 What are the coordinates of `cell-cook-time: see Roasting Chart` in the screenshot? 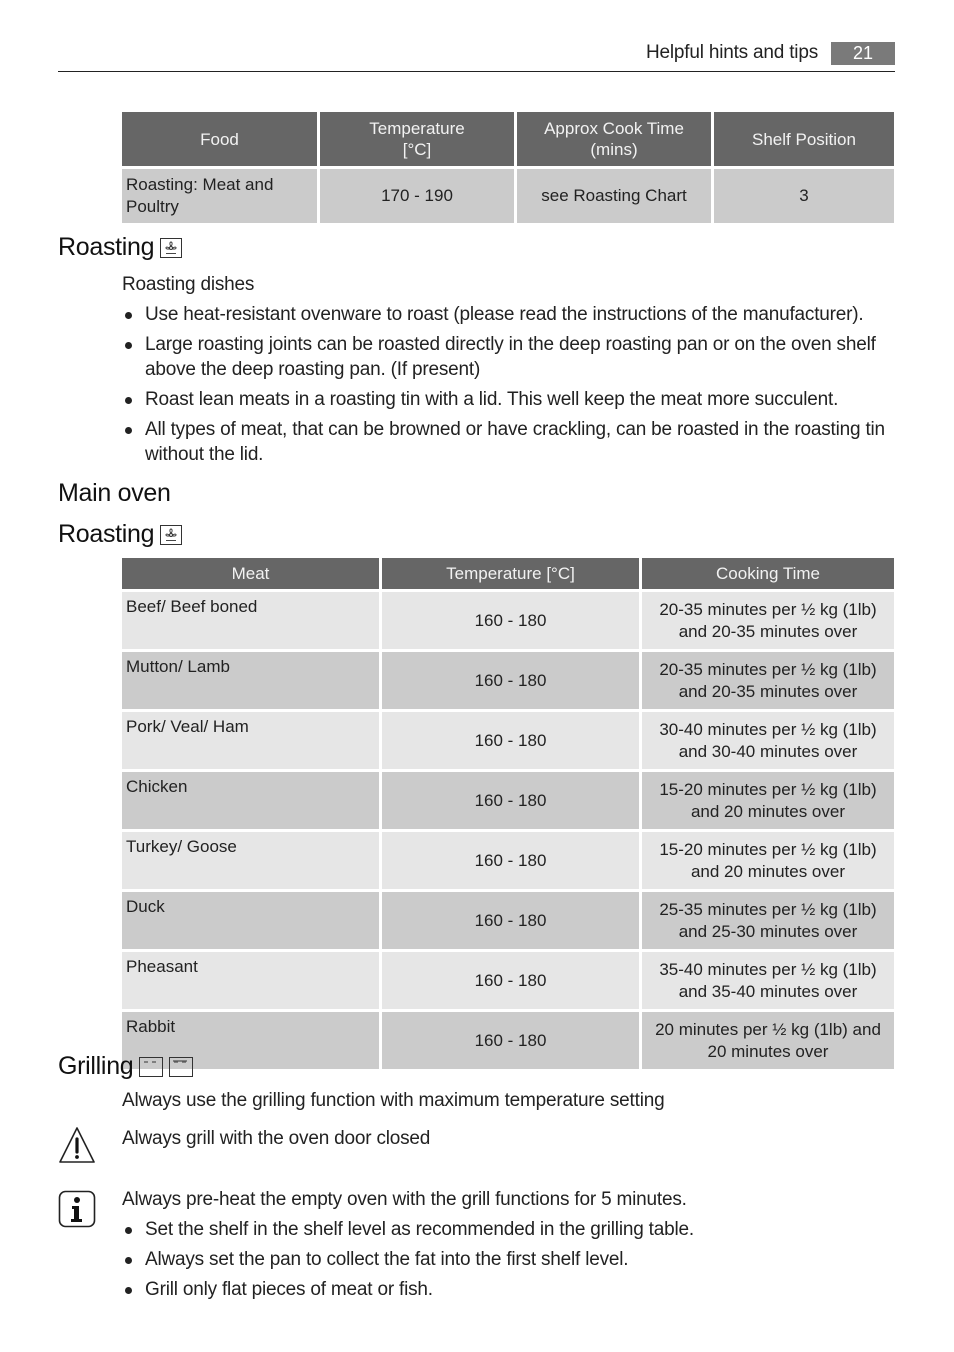 It's located at (614, 196).